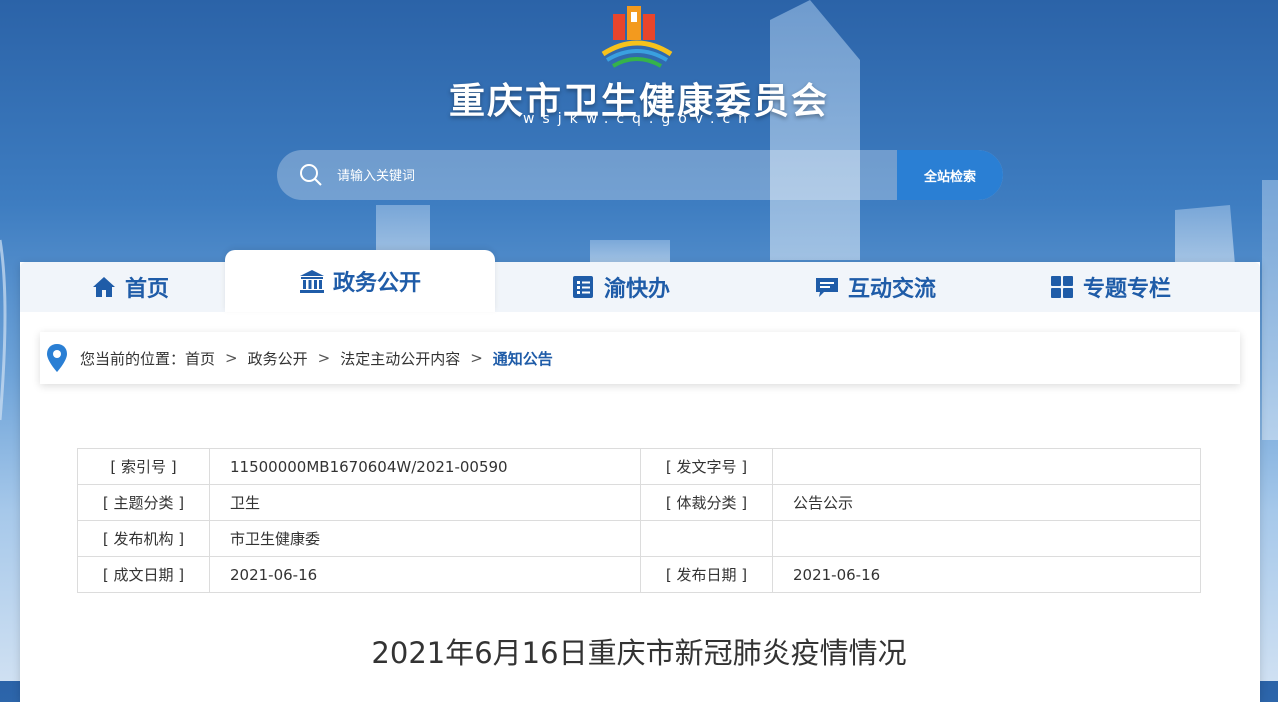 Image resolution: width=1278 pixels, height=702 pixels. What do you see at coordinates (986, 502) in the screenshot?
I see `meta-value: 公告公示` at bounding box center [986, 502].